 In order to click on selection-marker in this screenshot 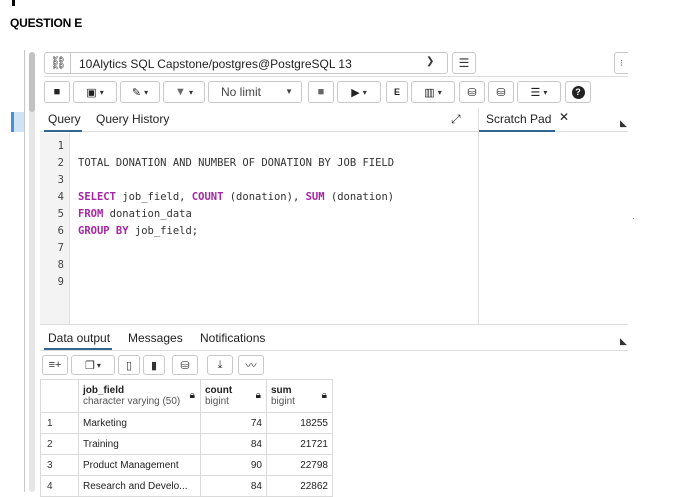, I will do `click(17, 122)`.